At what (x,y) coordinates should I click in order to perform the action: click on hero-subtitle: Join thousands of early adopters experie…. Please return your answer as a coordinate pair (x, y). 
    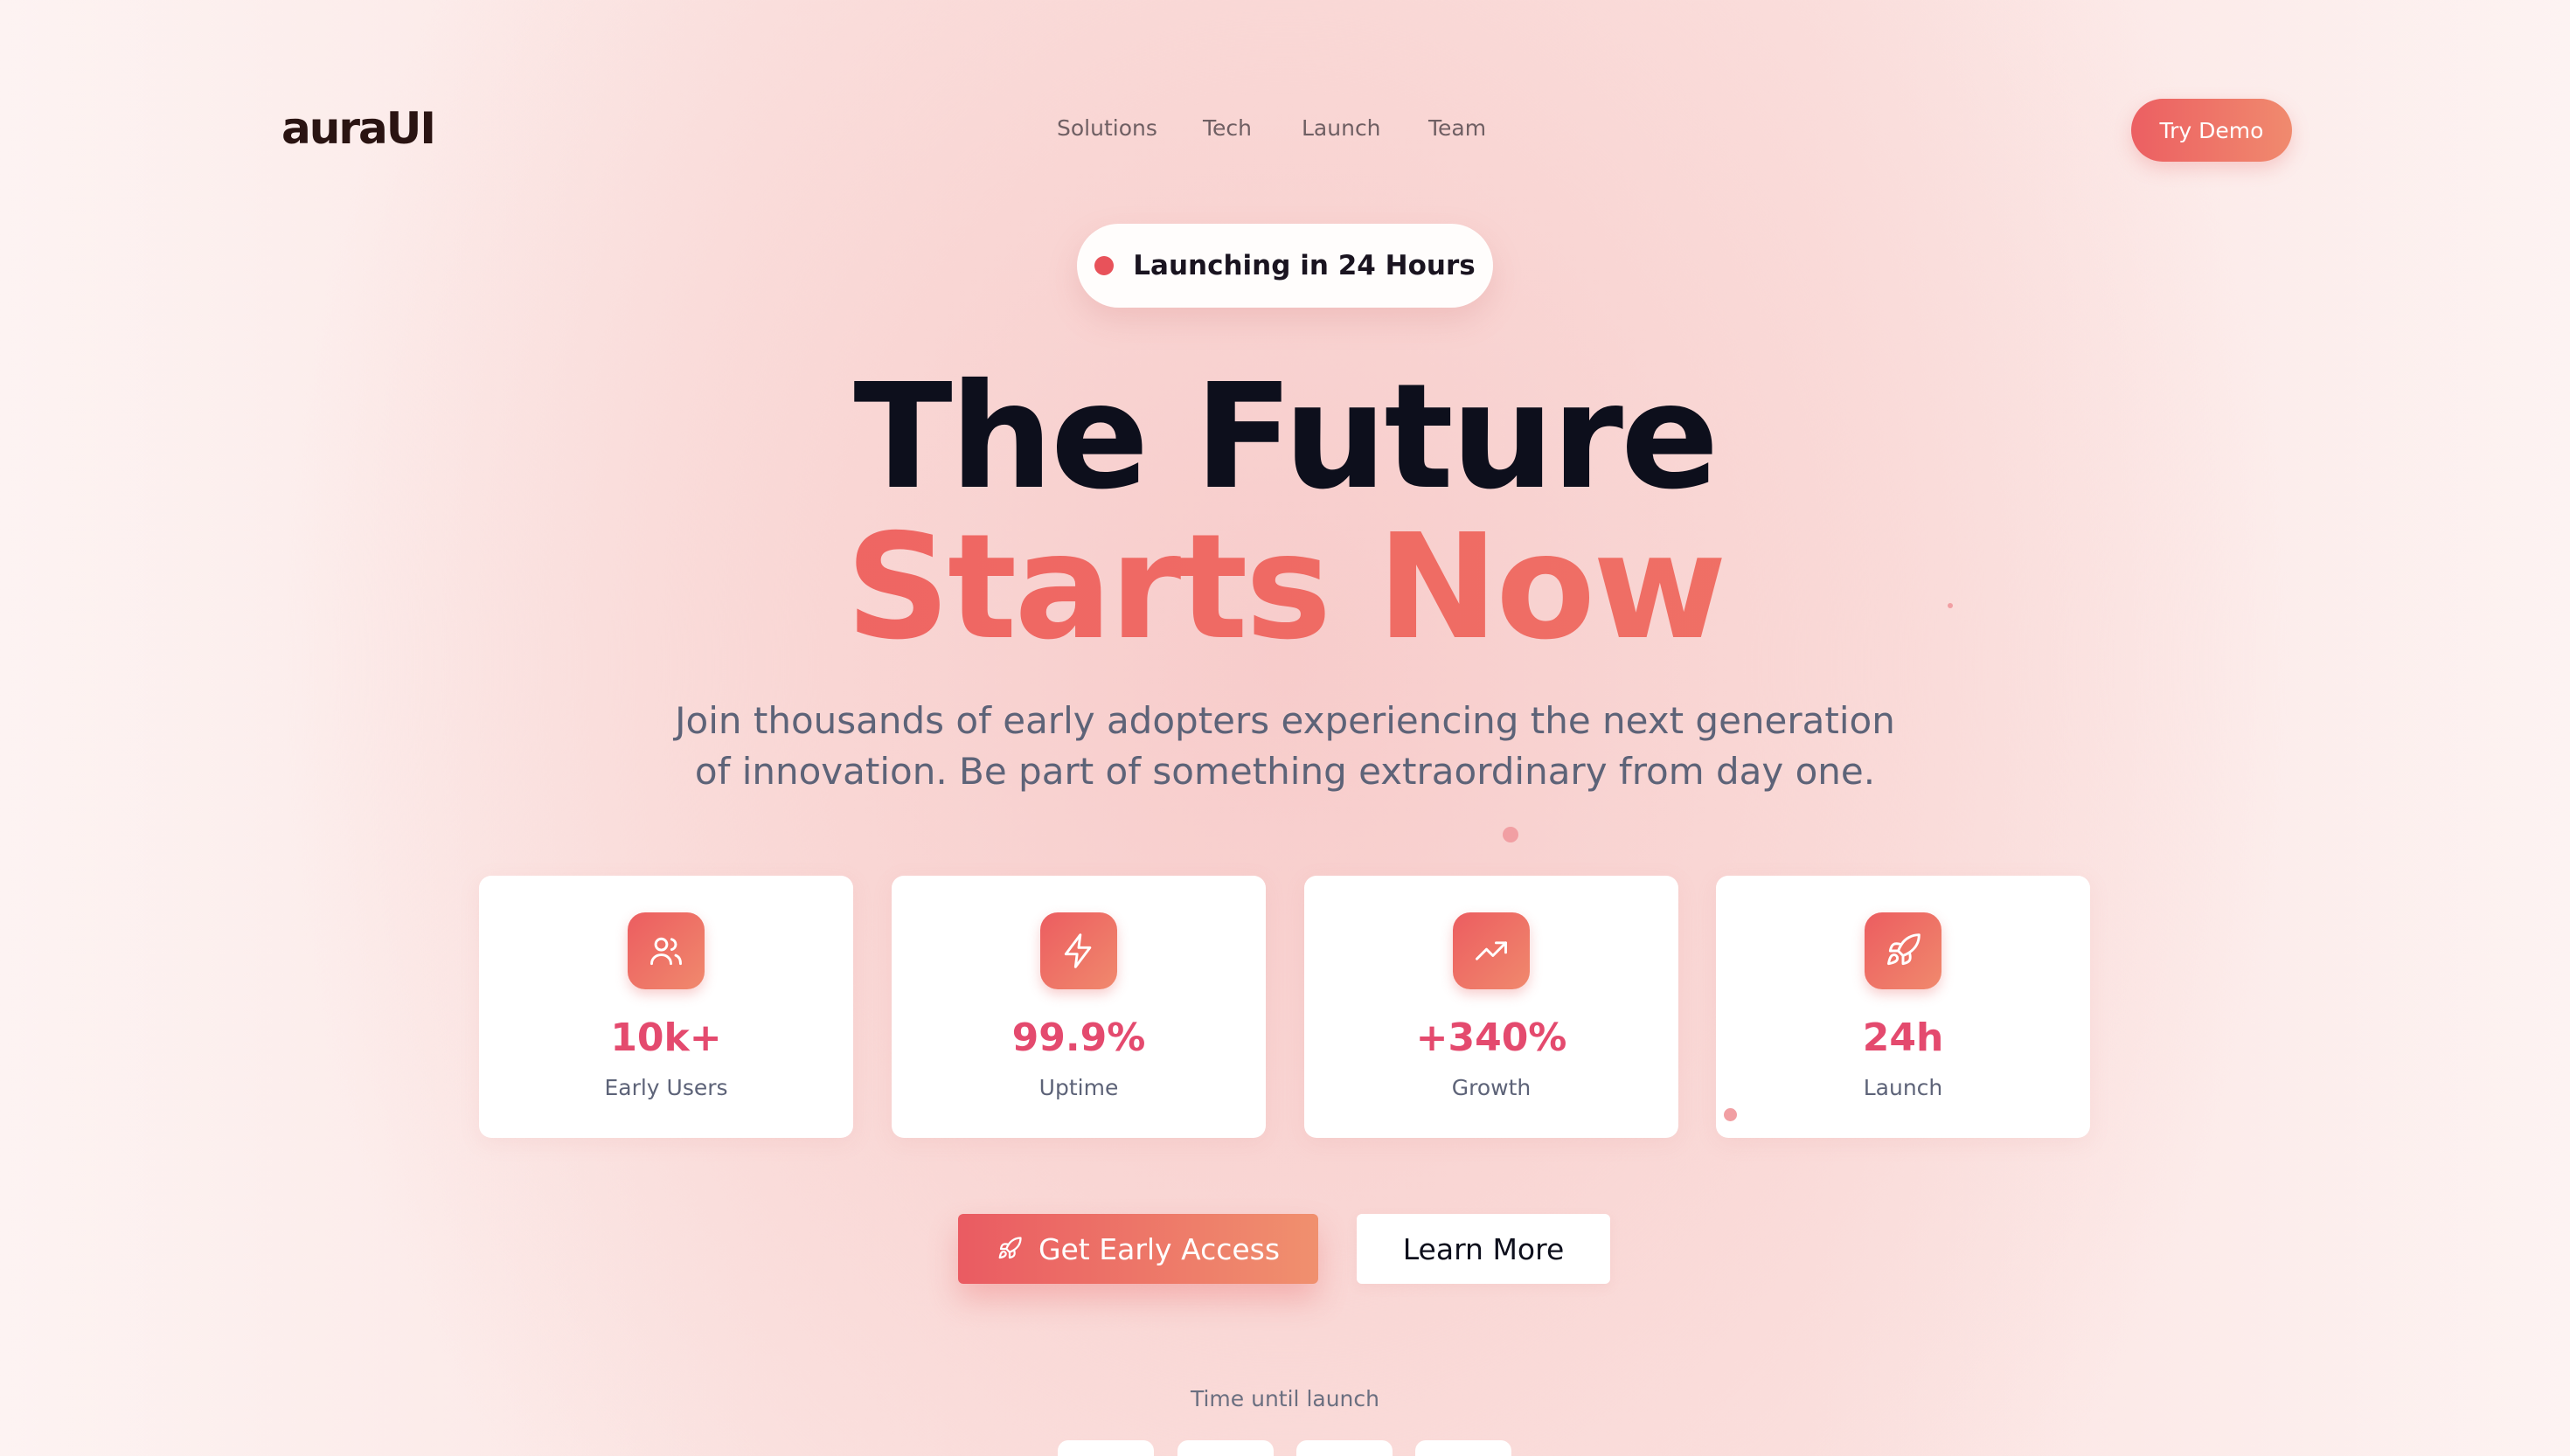
    Looking at the image, I should click on (1285, 746).